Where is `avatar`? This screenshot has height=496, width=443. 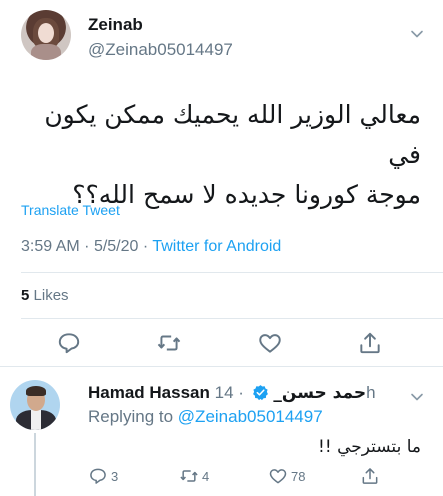
avatar is located at coordinates (46, 35).